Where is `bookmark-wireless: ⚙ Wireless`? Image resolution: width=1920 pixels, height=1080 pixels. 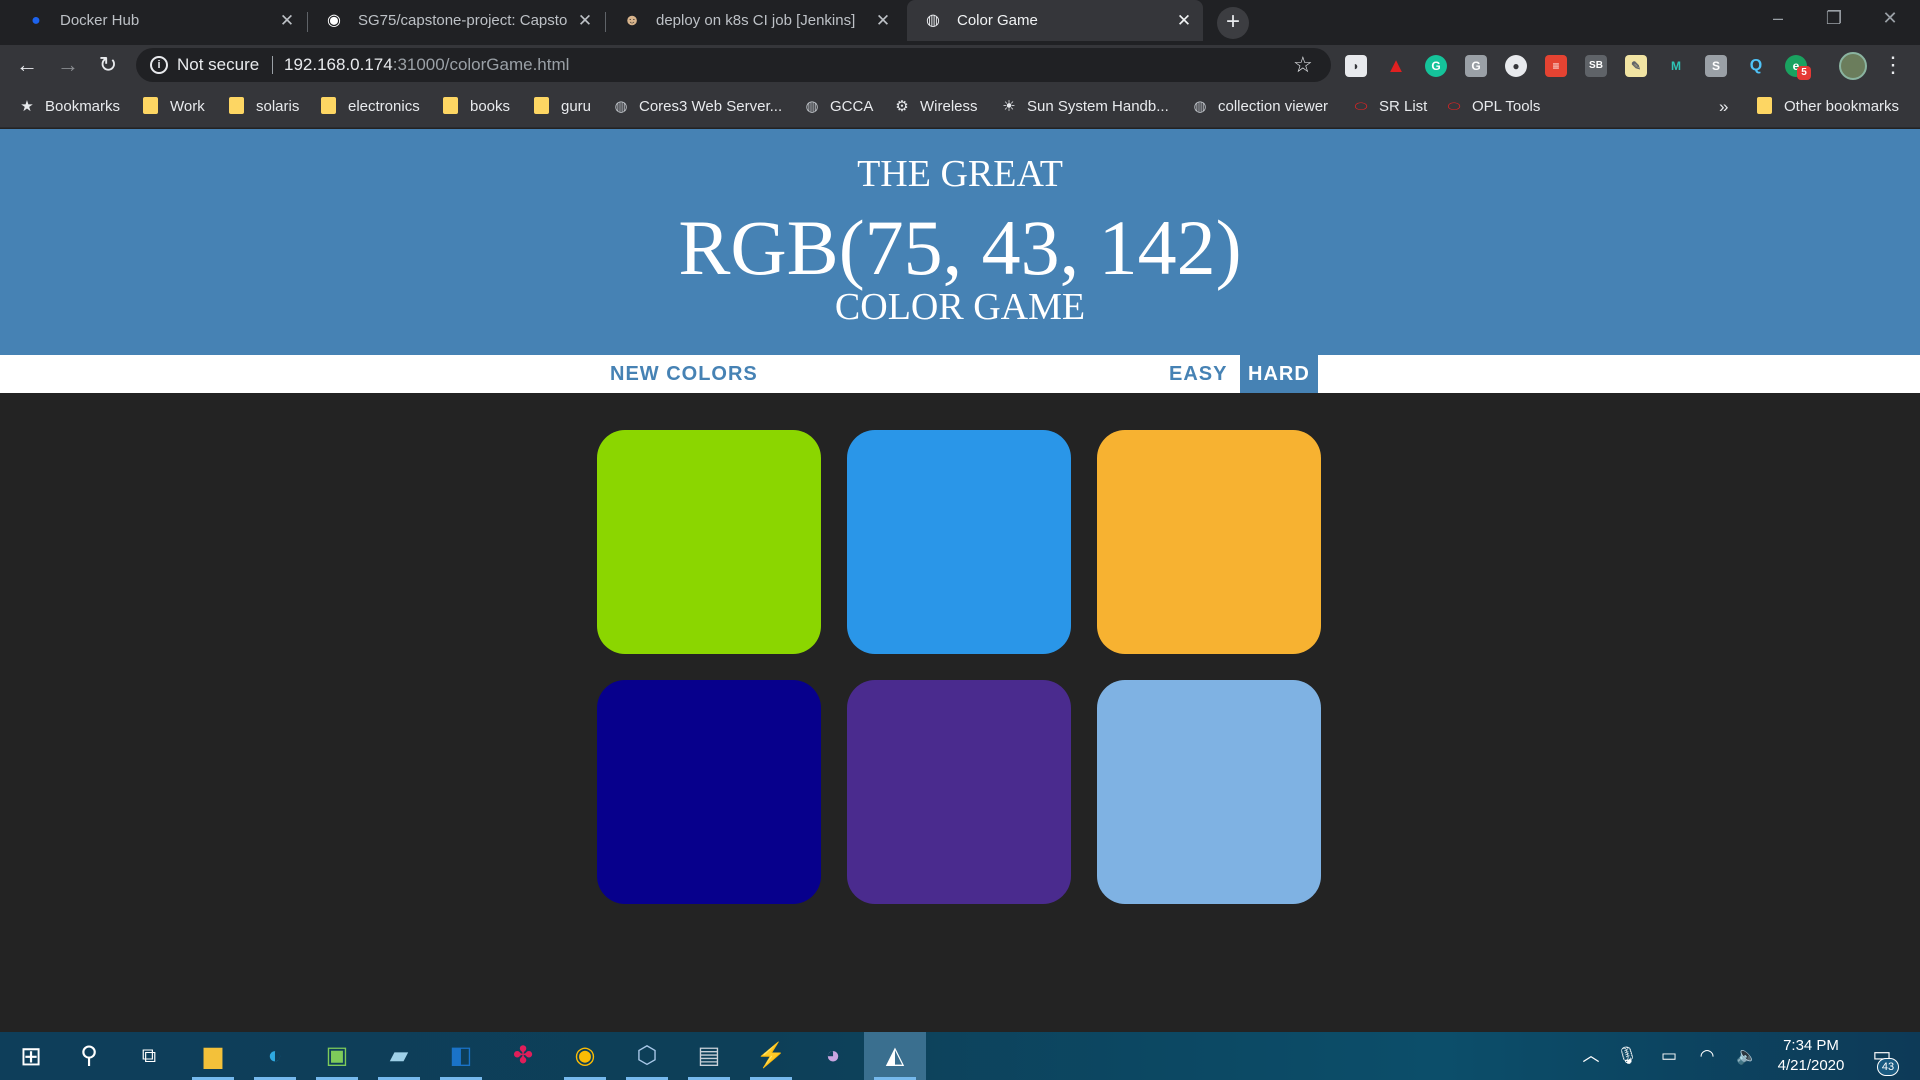 bookmark-wireless: ⚙ Wireless is located at coordinates (935, 106).